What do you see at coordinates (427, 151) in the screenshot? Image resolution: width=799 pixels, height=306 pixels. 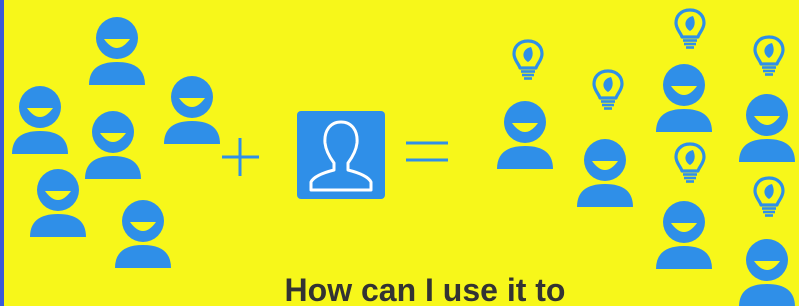 I see `equals-icon` at bounding box center [427, 151].